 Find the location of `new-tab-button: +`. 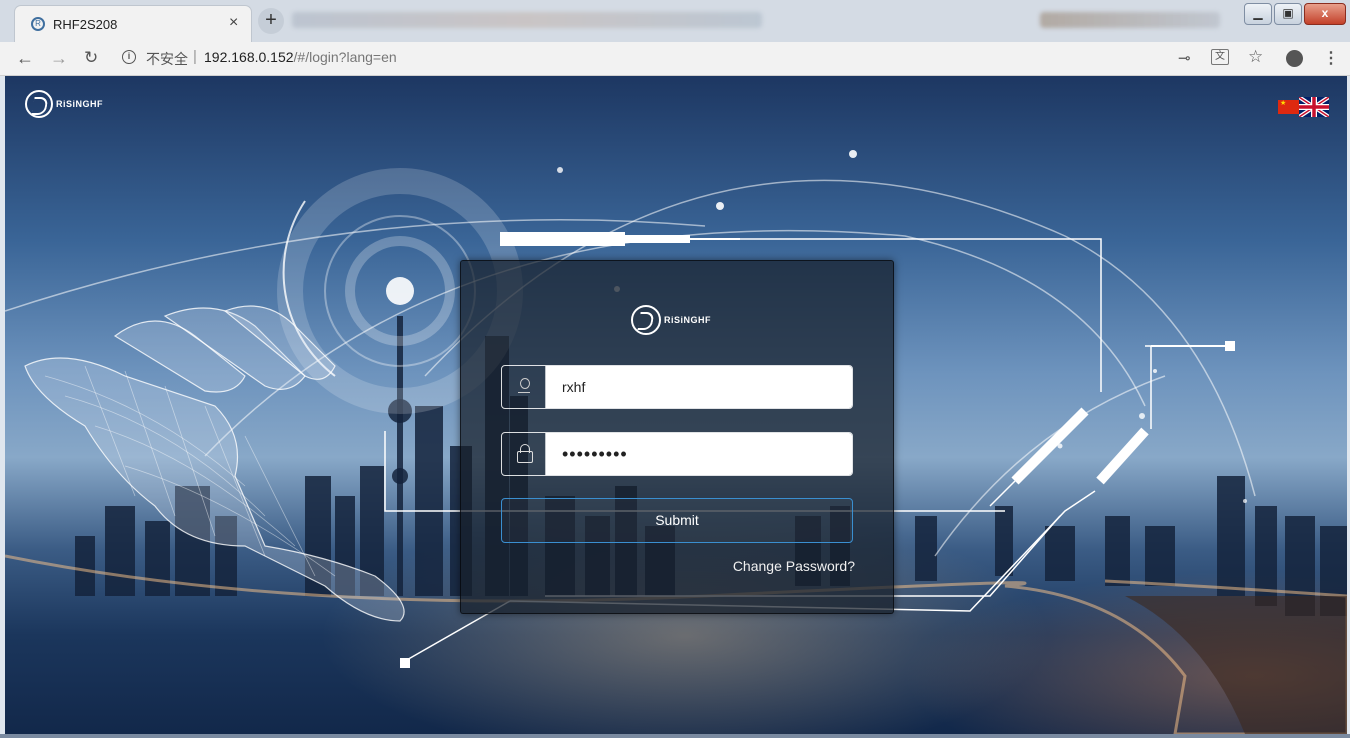

new-tab-button: + is located at coordinates (271, 21).